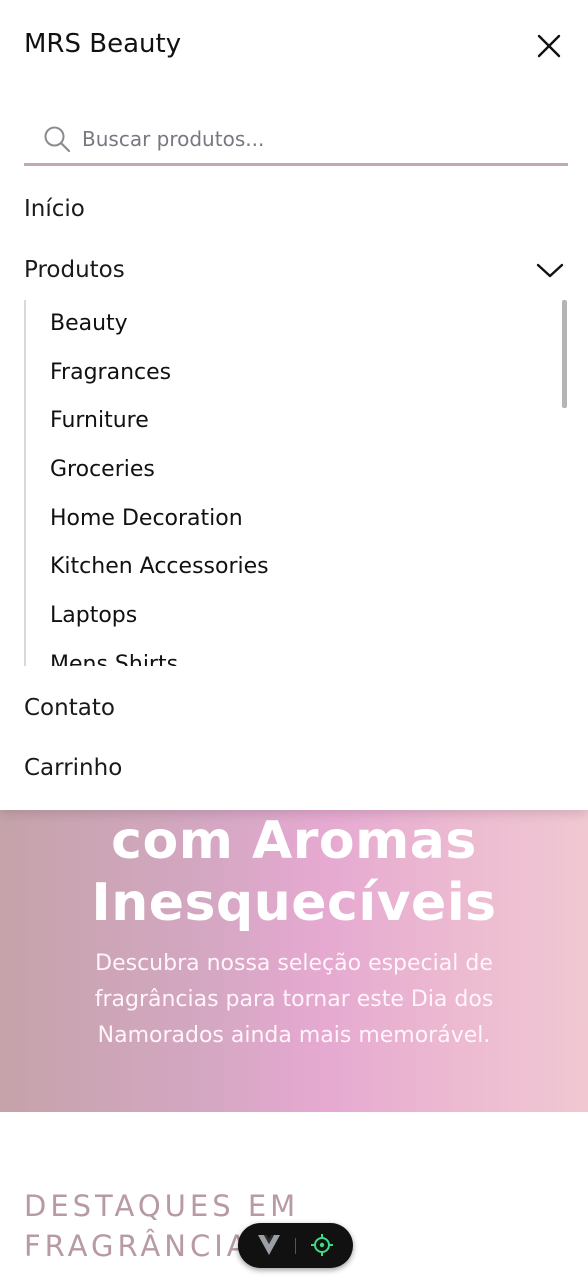 This screenshot has height=1276, width=588. I want to click on category-item-home-decoration: Home Decoration, so click(297, 519).